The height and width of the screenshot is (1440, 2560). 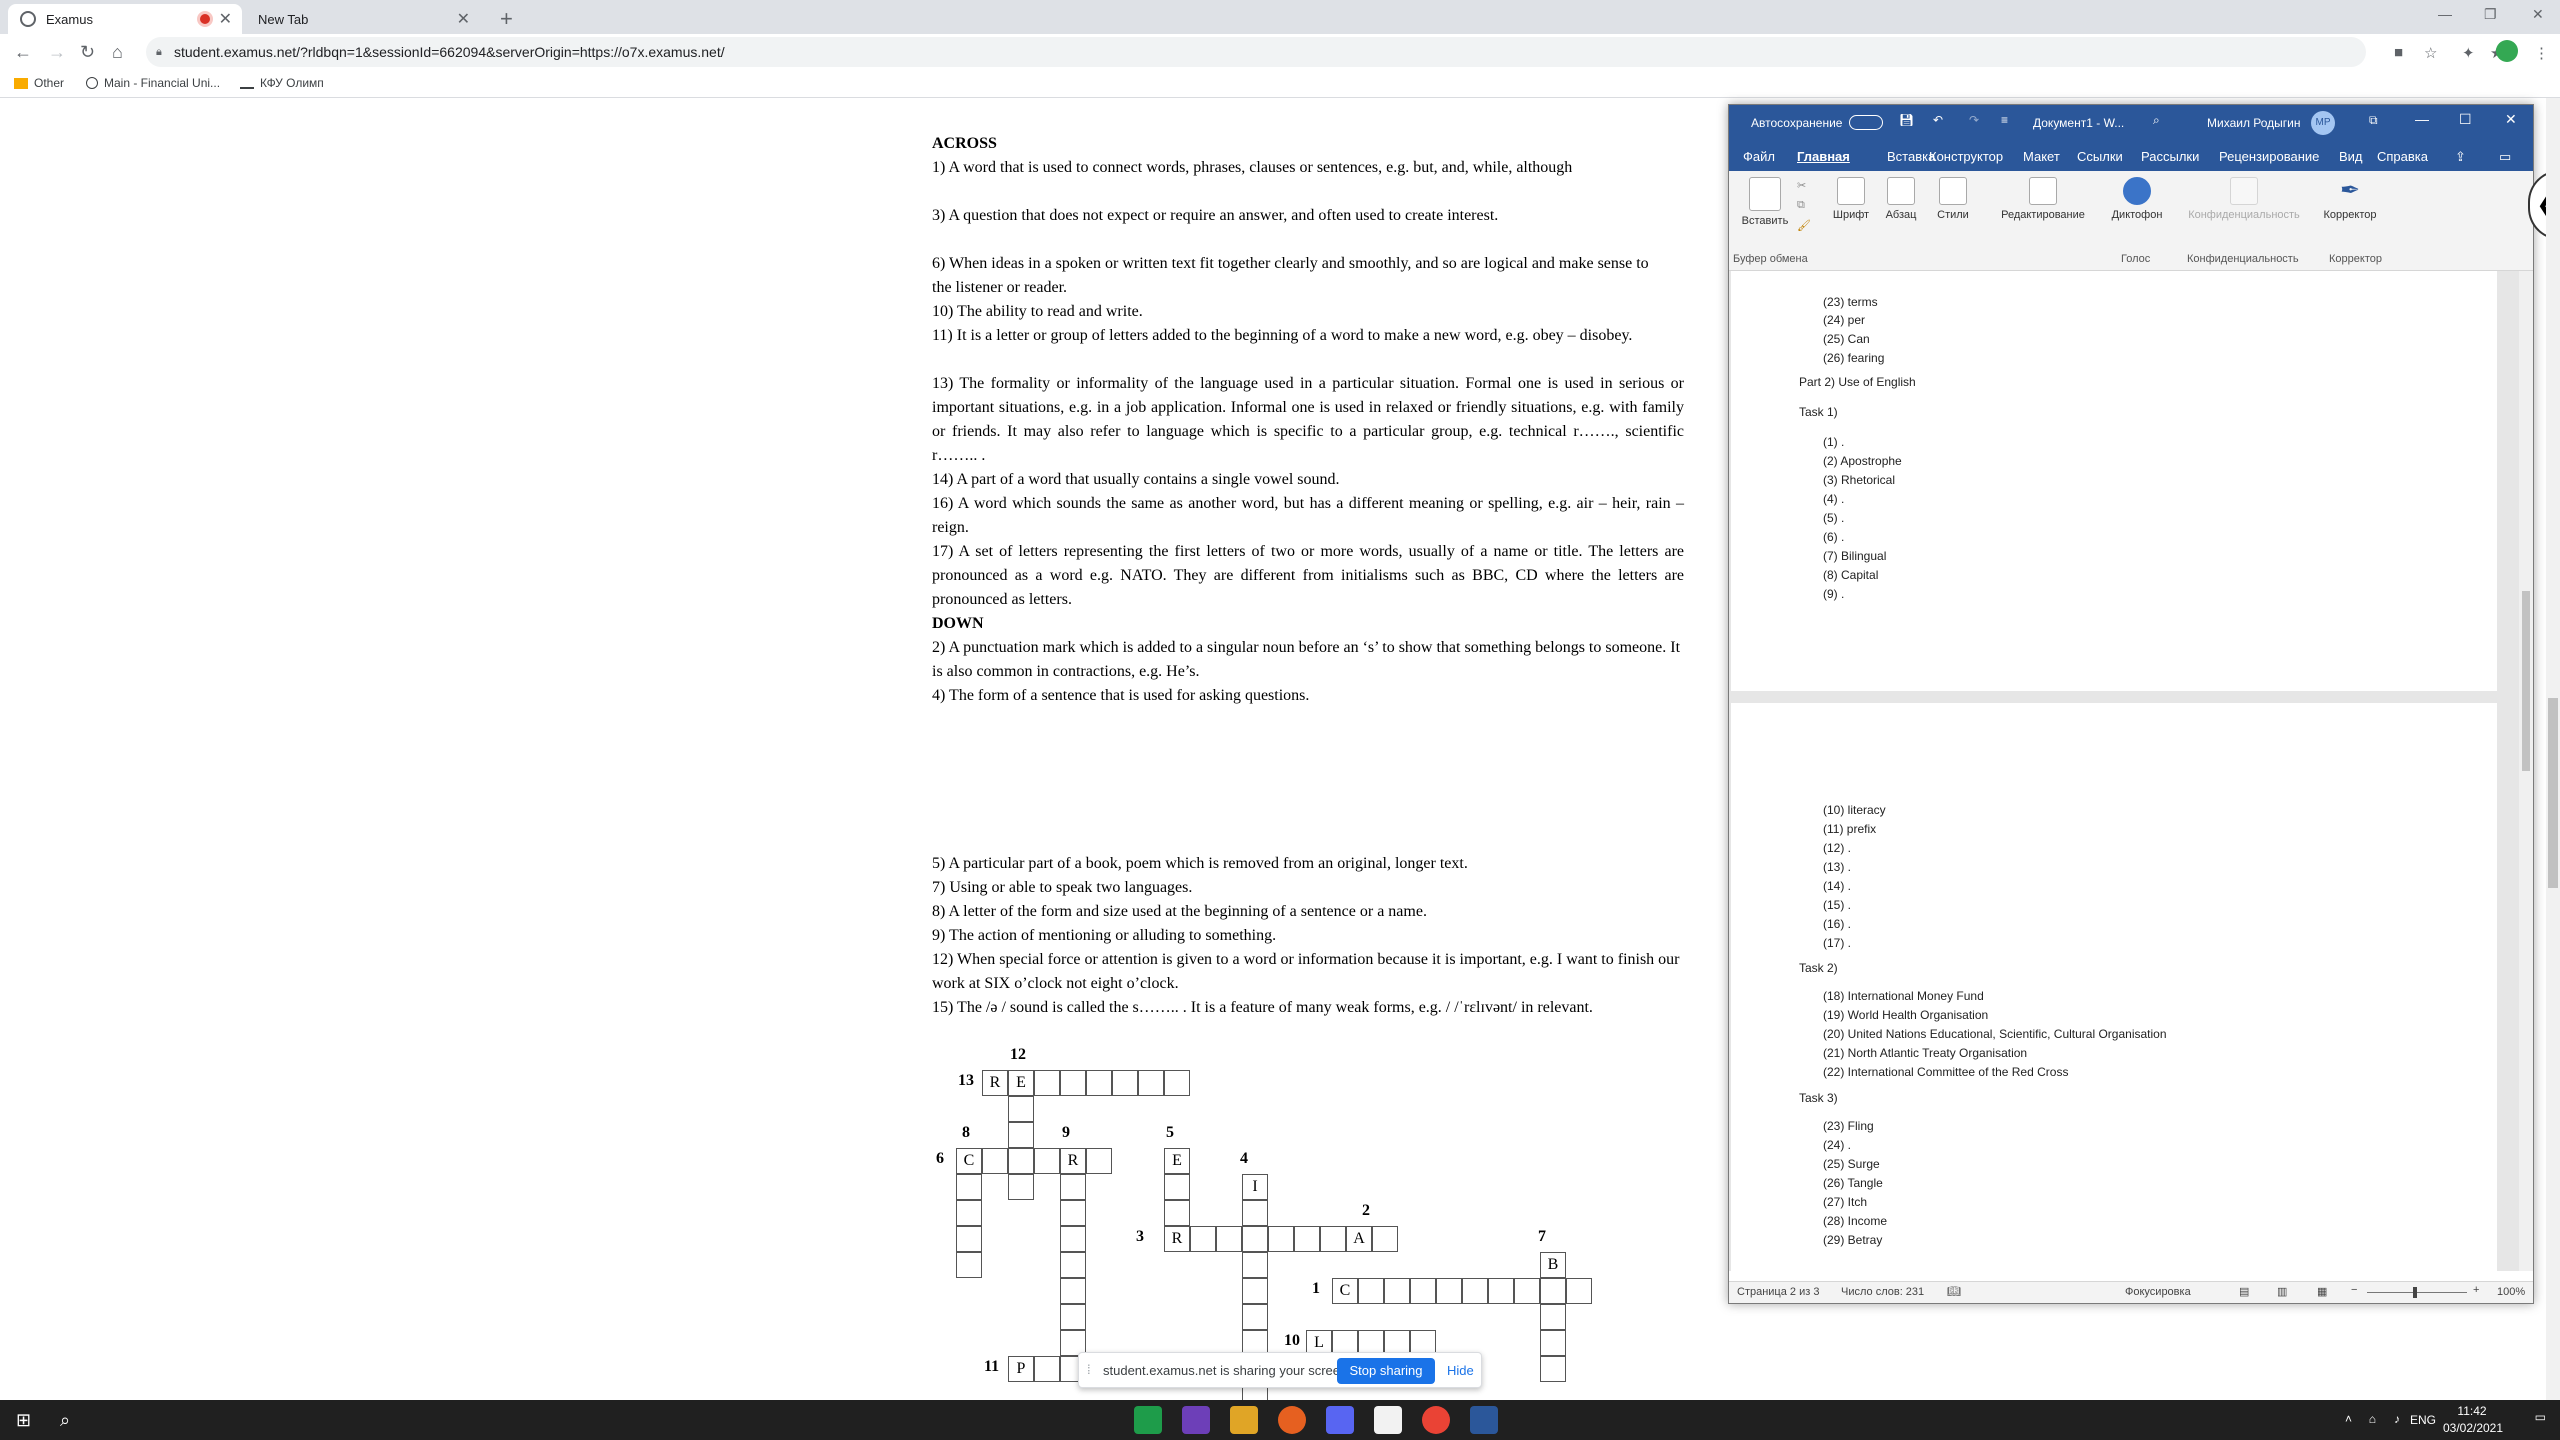 What do you see at coordinates (1778, 1292) in the screenshot?
I see `page-counter: Страница 2 из 3` at bounding box center [1778, 1292].